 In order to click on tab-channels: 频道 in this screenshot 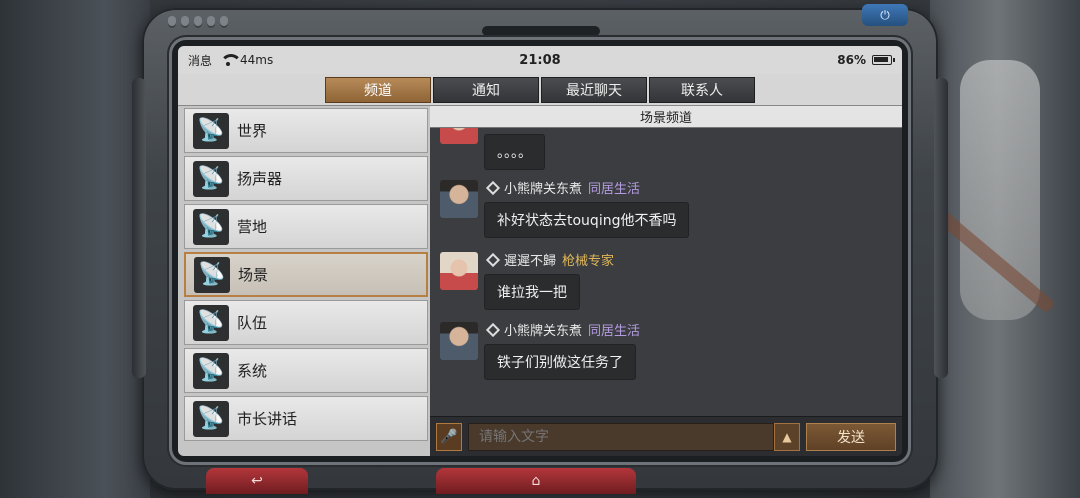, I will do `click(378, 89)`.